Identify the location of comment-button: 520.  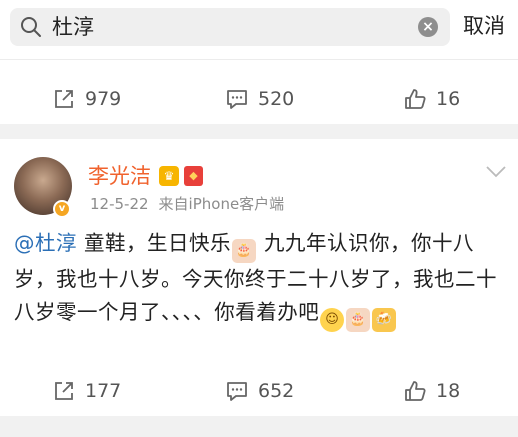
(260, 99).